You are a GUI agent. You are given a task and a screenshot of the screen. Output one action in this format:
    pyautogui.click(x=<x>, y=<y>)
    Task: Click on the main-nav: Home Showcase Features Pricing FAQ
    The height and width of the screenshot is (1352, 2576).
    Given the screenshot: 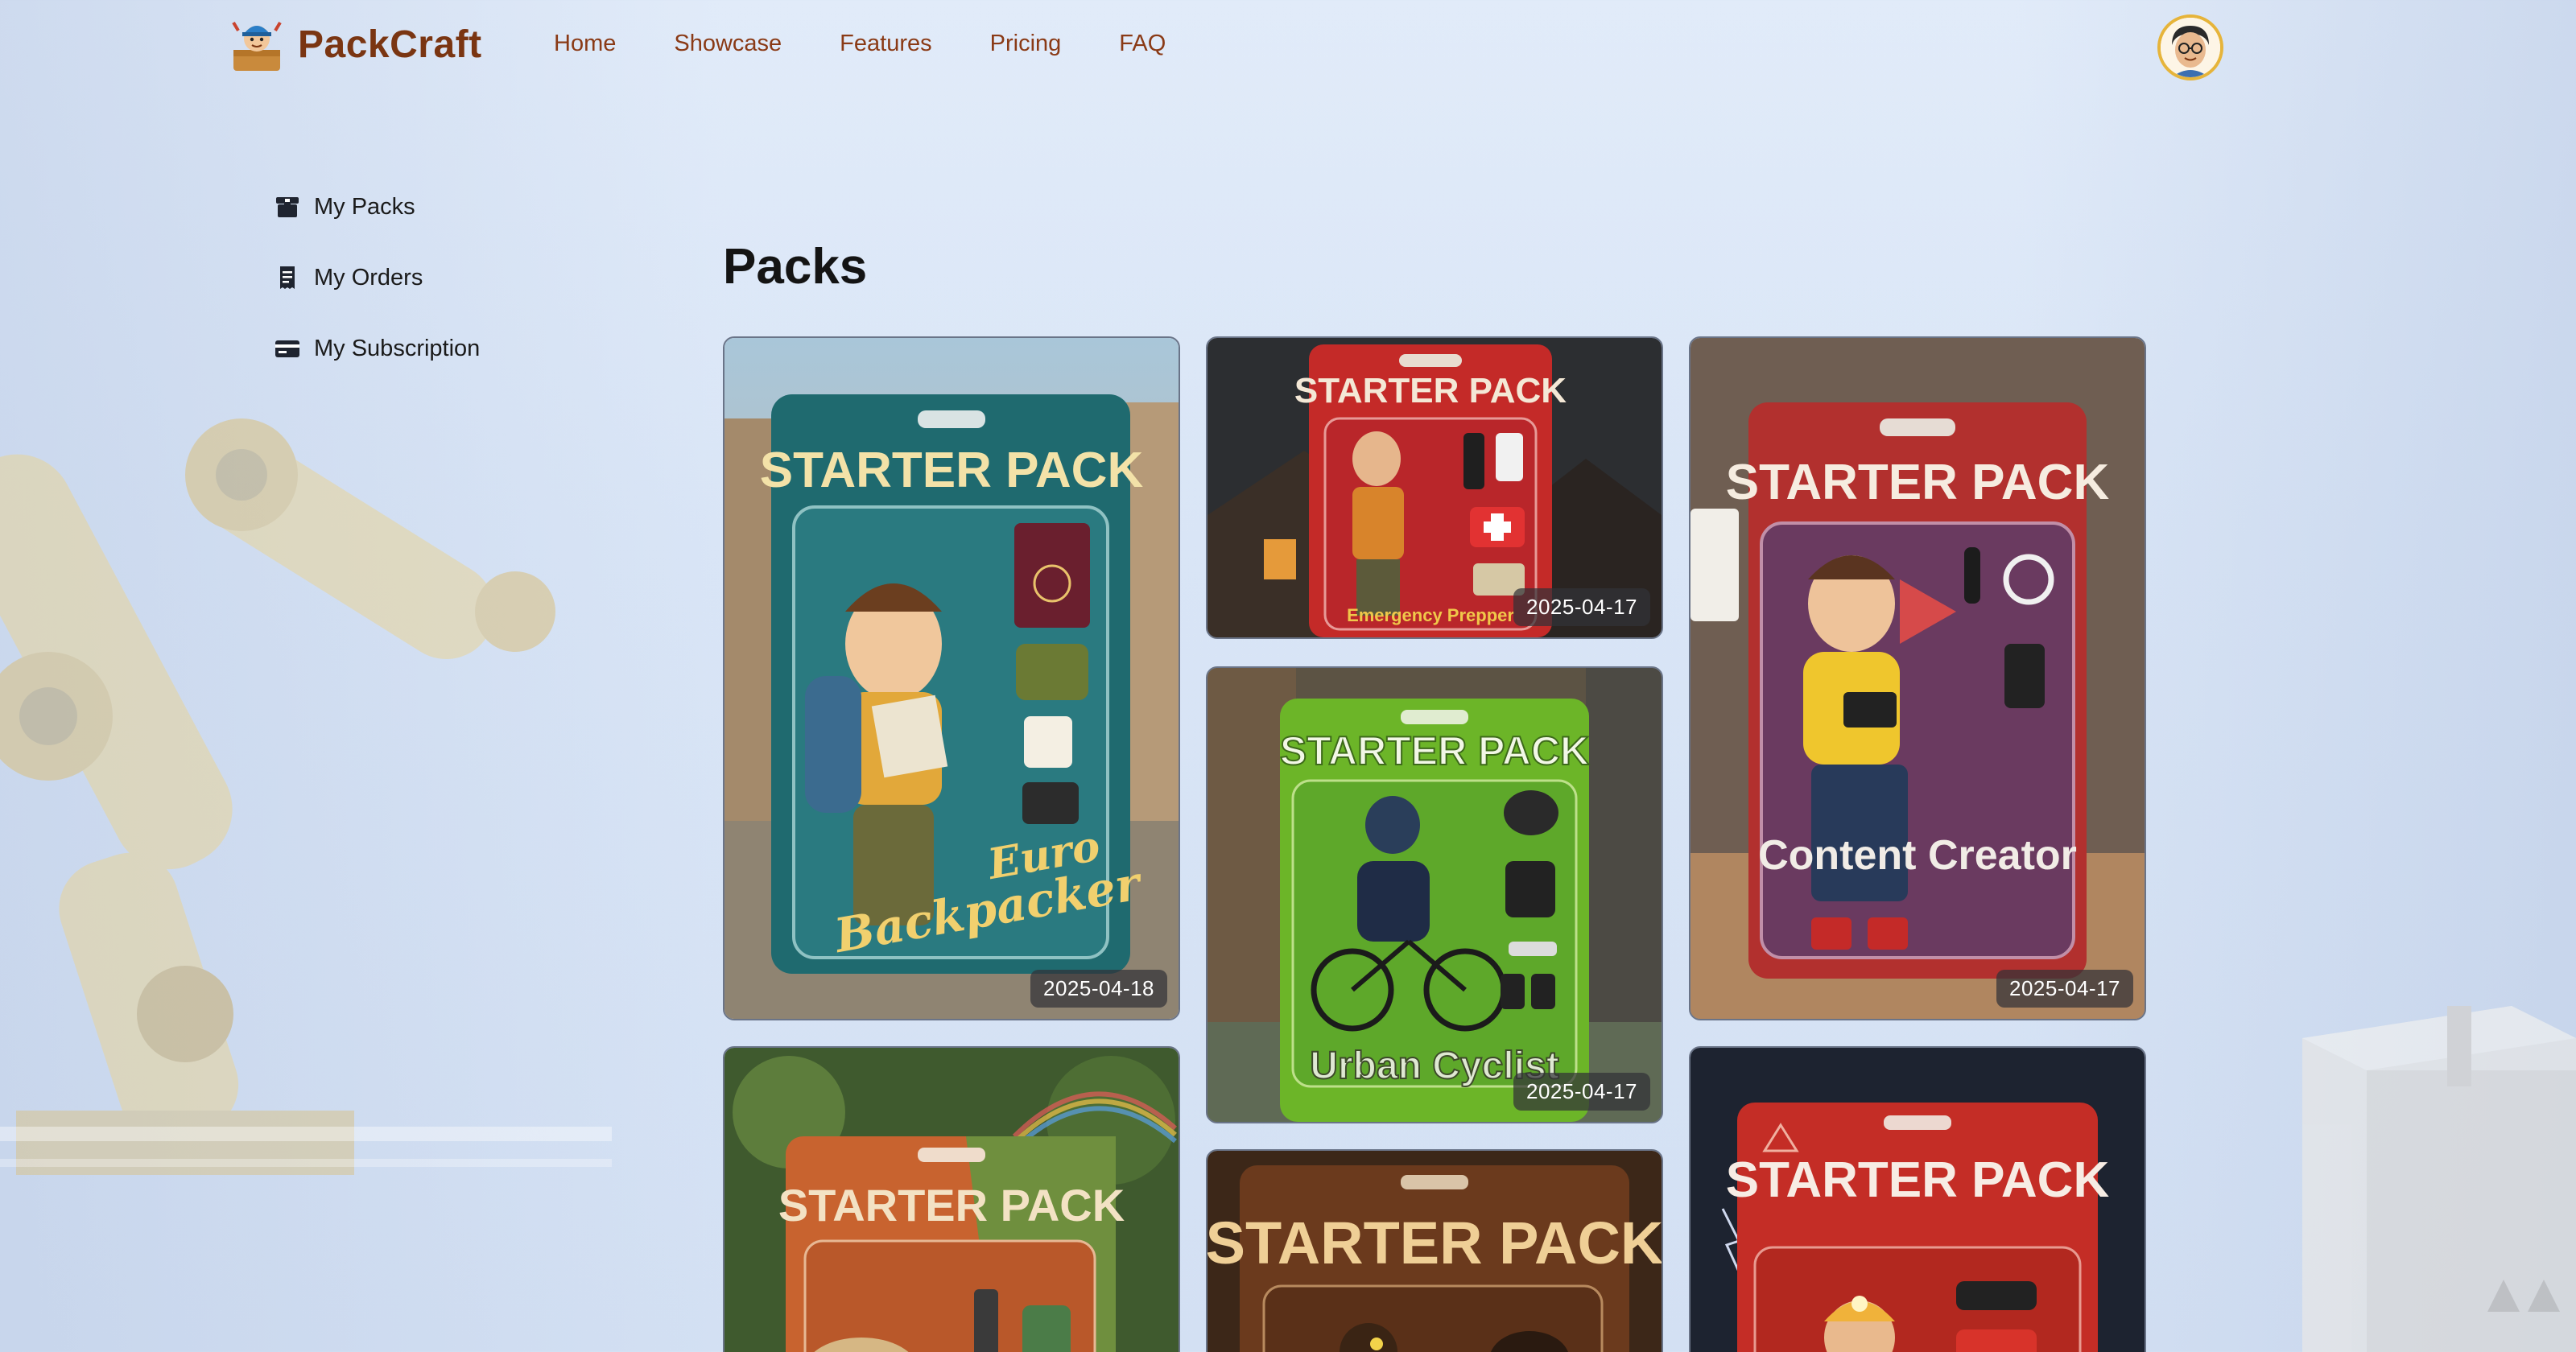 What is the action you would take?
    pyautogui.click(x=889, y=44)
    